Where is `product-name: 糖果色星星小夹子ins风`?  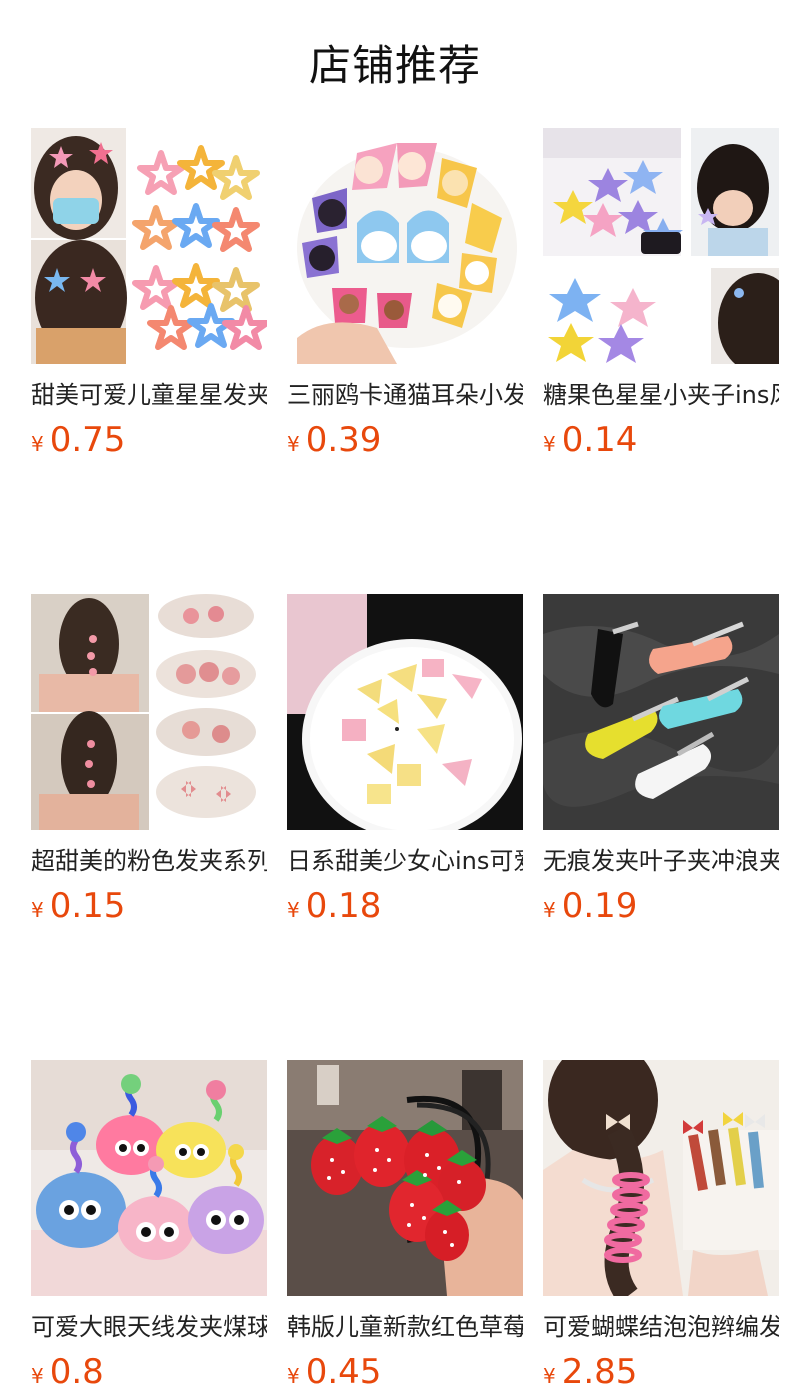 product-name: 糖果色星星小夹子ins风 is located at coordinates (661, 395).